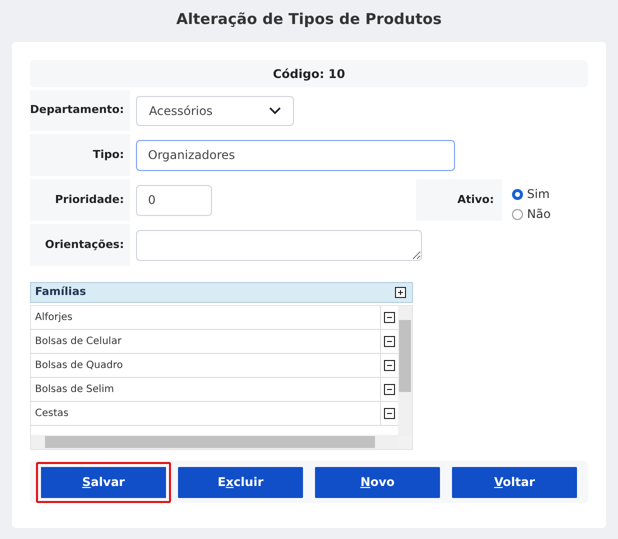 The height and width of the screenshot is (539, 618). What do you see at coordinates (400, 292) in the screenshot?
I see `add-icon` at bounding box center [400, 292].